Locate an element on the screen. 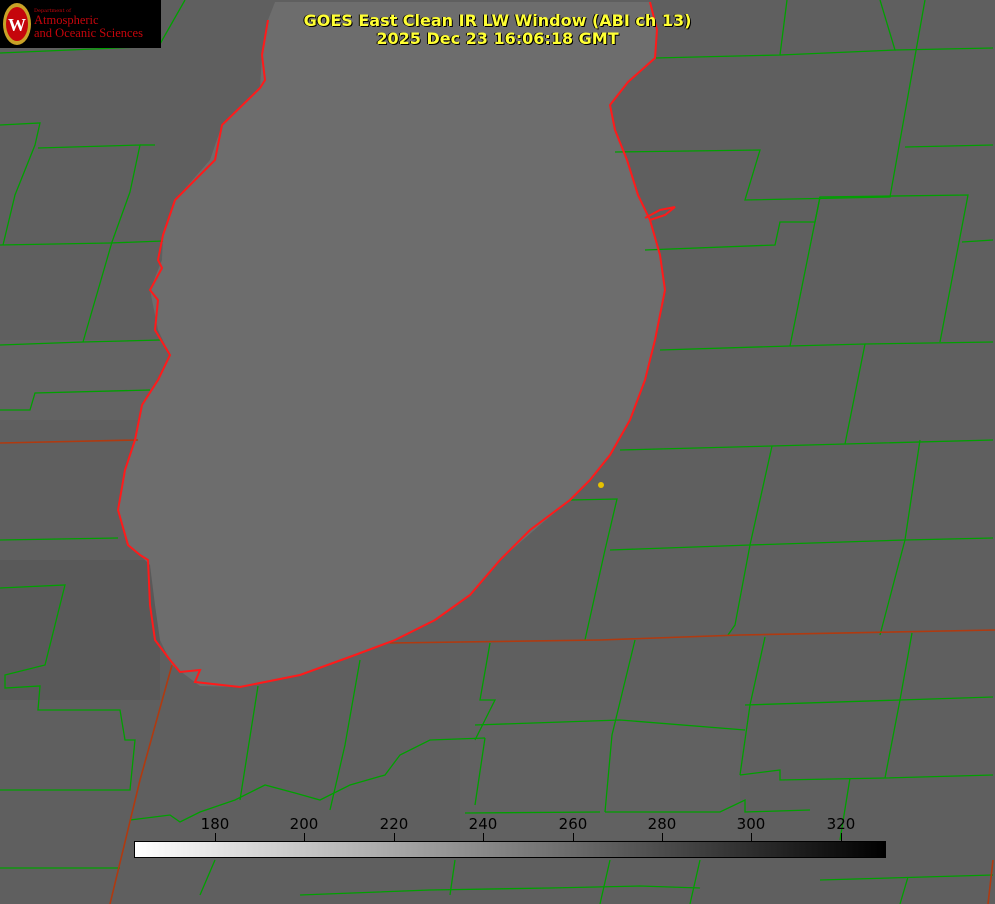 The width and height of the screenshot is (995, 904). colorbar-tick-label: 240 is located at coordinates (483, 824).